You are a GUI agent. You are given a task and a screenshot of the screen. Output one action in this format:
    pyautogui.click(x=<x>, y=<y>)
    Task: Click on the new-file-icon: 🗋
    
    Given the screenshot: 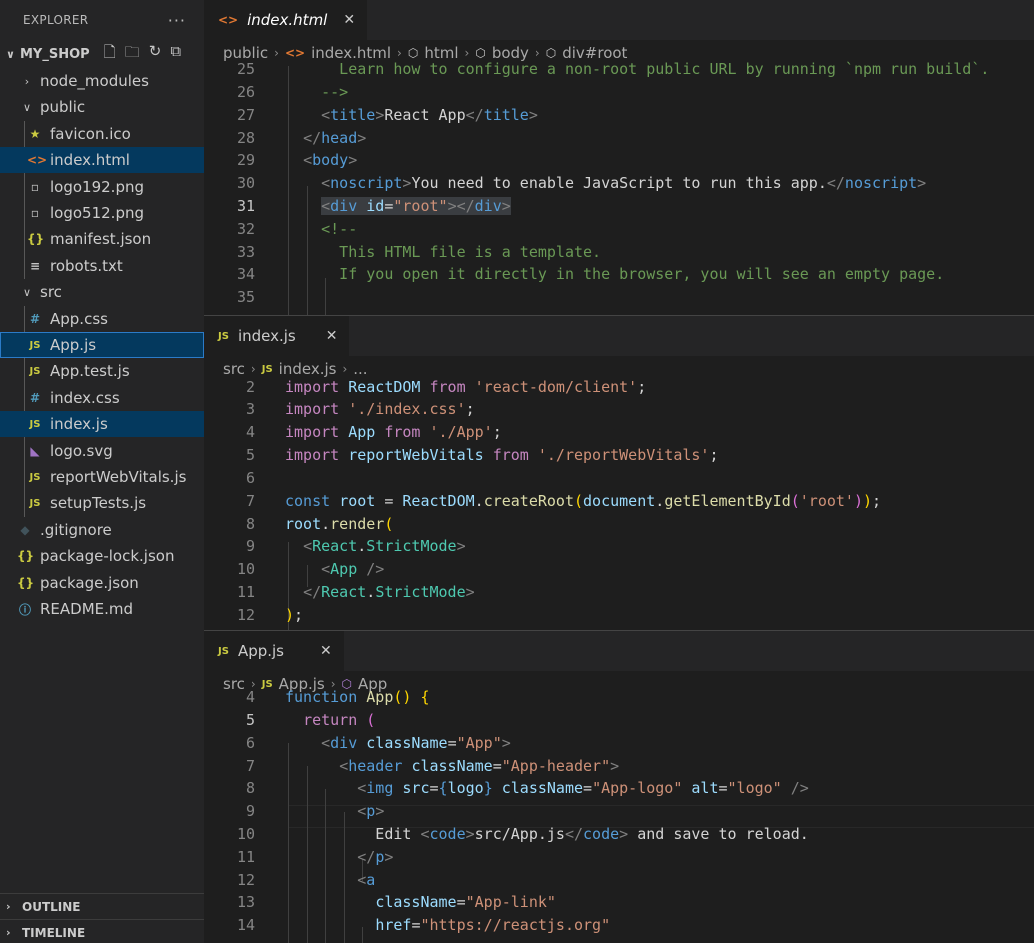 What is the action you would take?
    pyautogui.click(x=110, y=54)
    